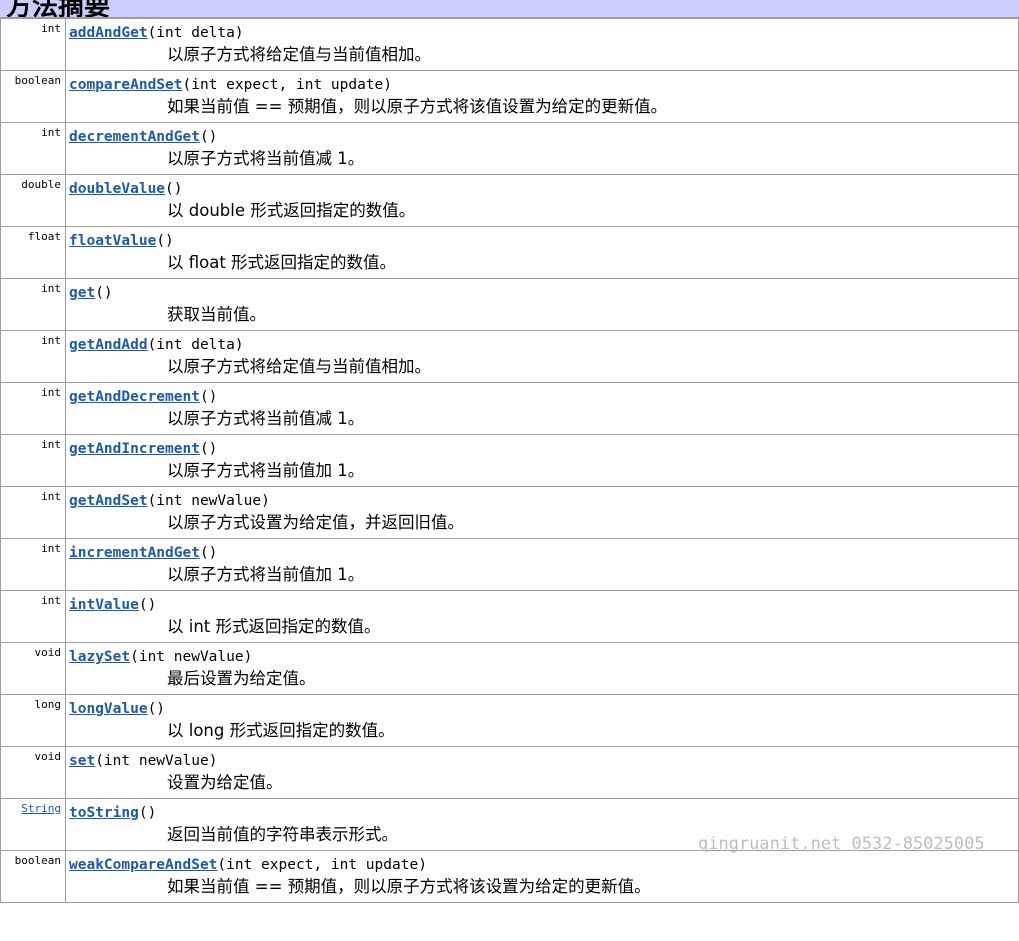 Image resolution: width=1019 pixels, height=941 pixels. I want to click on method-summary-header: 方法摘要, so click(509, 9).